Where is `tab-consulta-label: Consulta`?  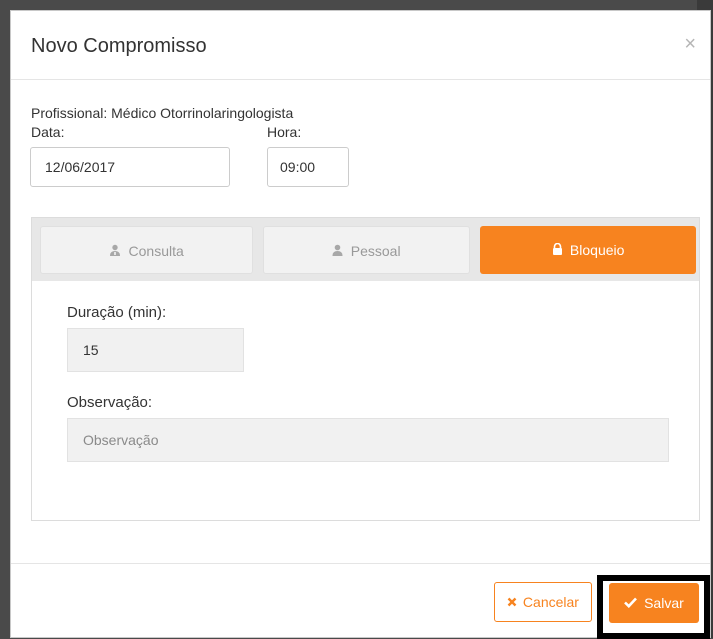 tab-consulta-label: Consulta is located at coordinates (156, 251).